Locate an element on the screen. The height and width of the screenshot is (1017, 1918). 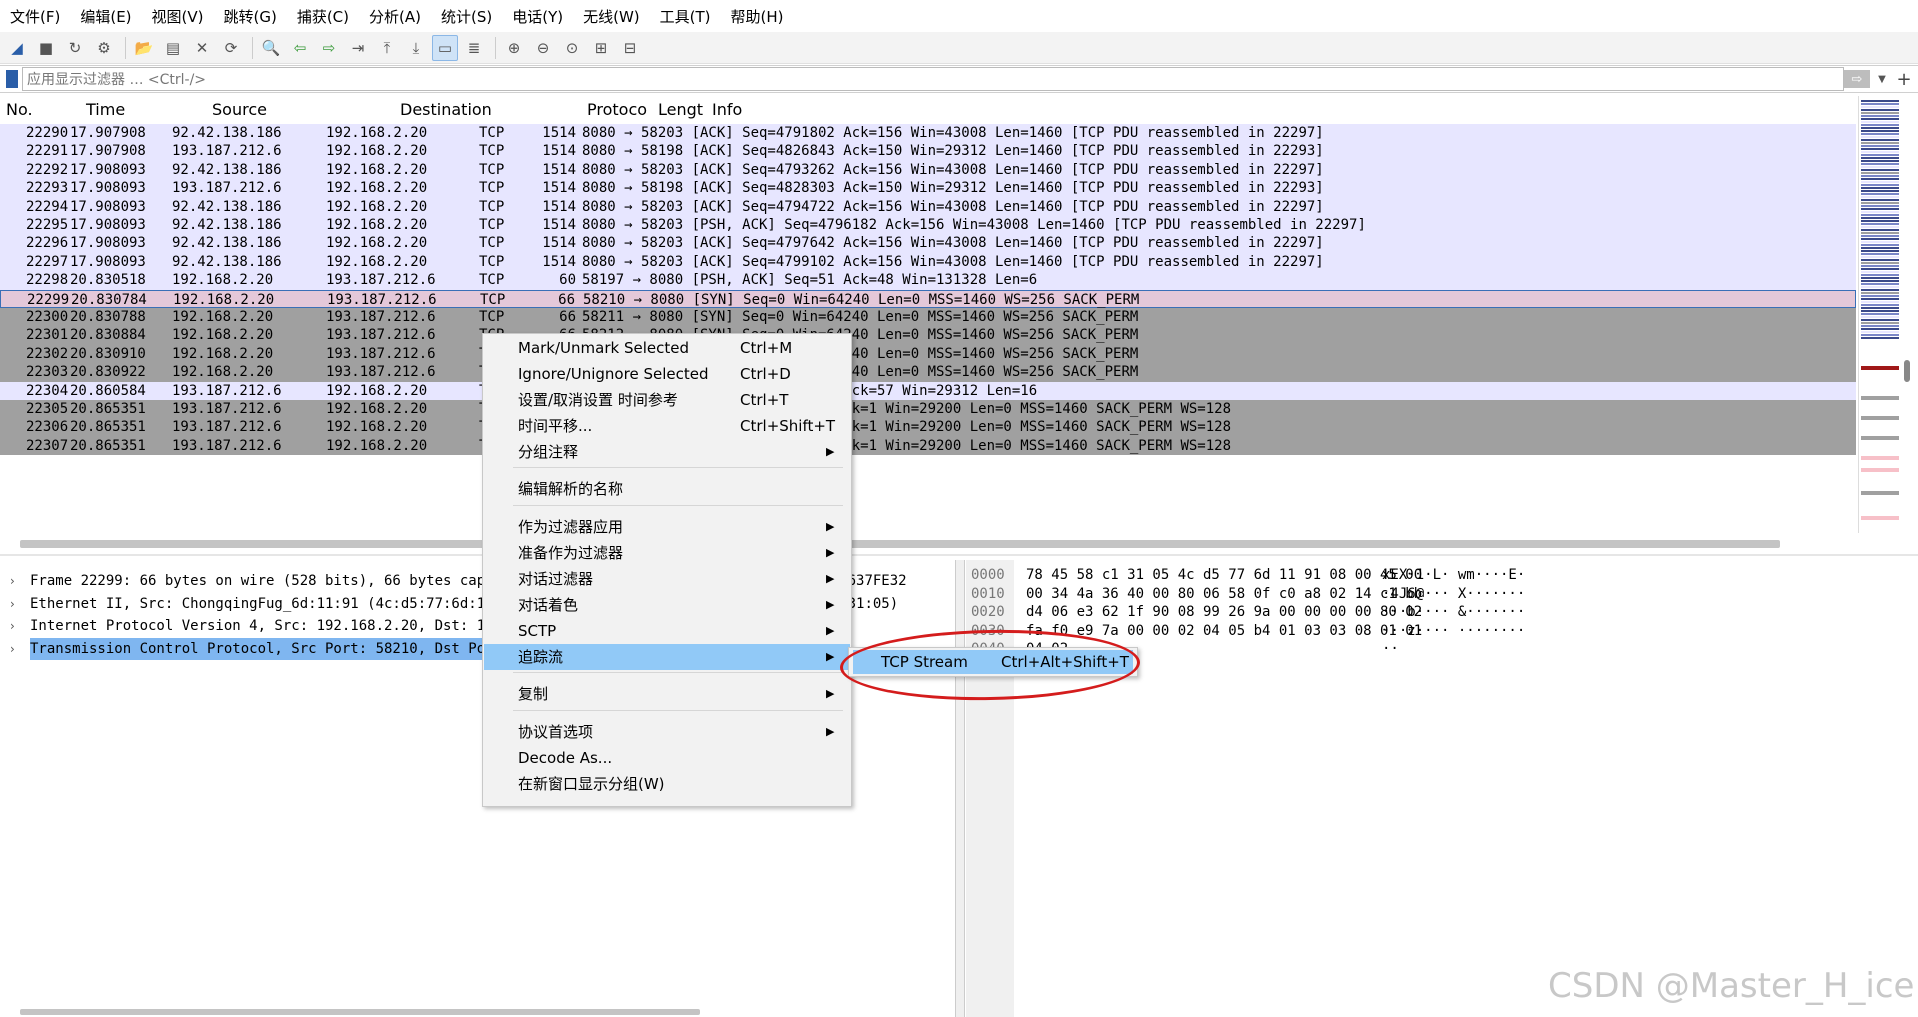
apply-filter-button: ⇨ is located at coordinates (1857, 79).